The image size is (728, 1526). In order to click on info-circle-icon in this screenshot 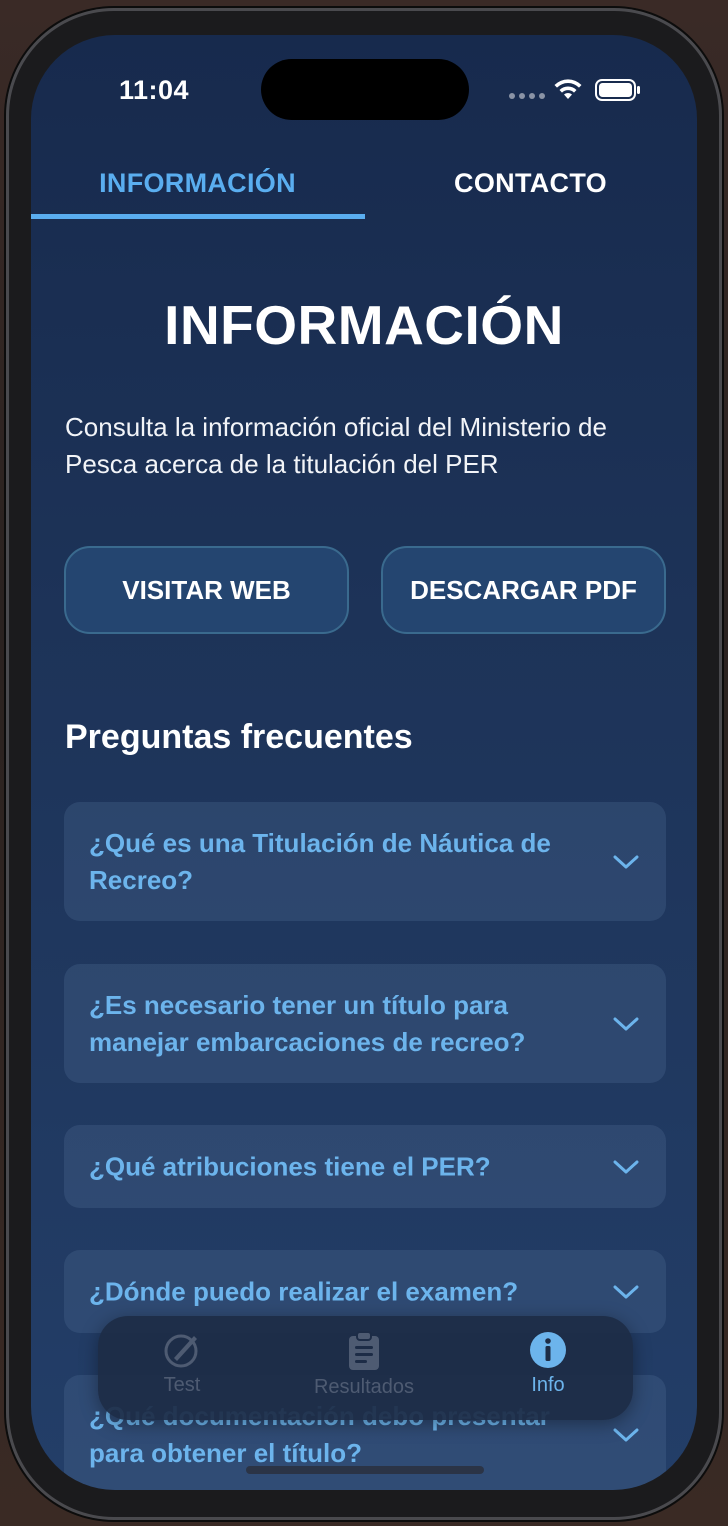, I will do `click(548, 1350)`.